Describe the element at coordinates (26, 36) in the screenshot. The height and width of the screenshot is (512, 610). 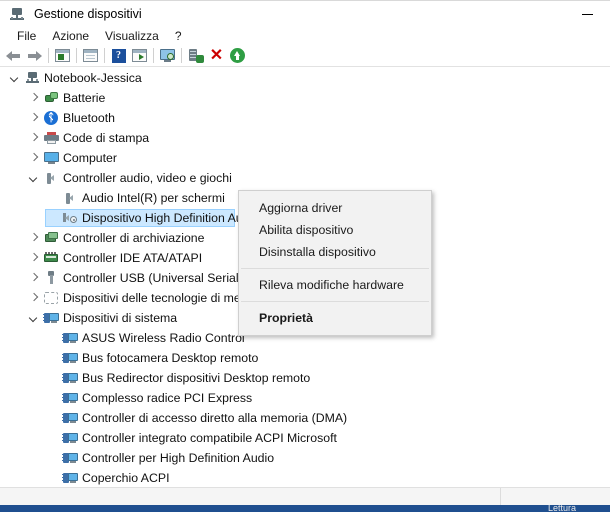
I see `menu-file: File` at that location.